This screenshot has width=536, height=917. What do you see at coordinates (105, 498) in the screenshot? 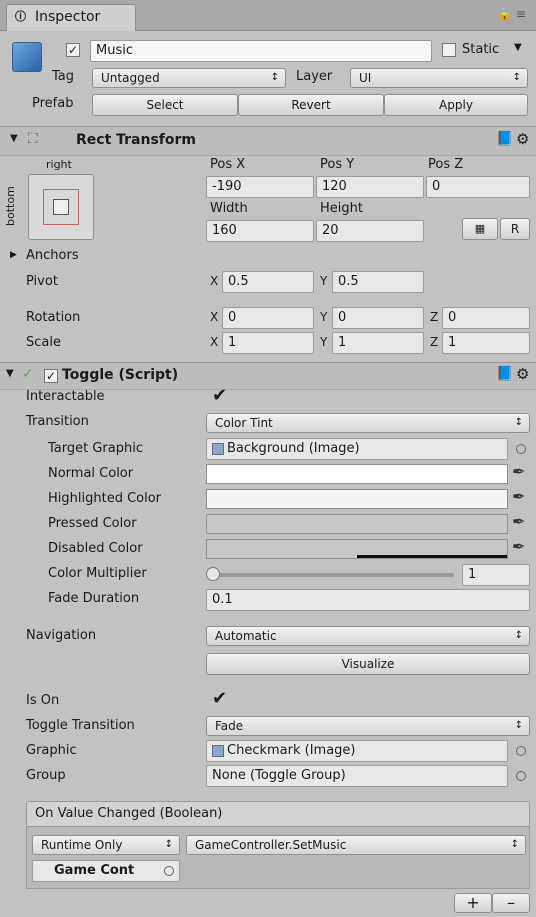
I see `highlighted-color-label: Highlighted Color` at bounding box center [105, 498].